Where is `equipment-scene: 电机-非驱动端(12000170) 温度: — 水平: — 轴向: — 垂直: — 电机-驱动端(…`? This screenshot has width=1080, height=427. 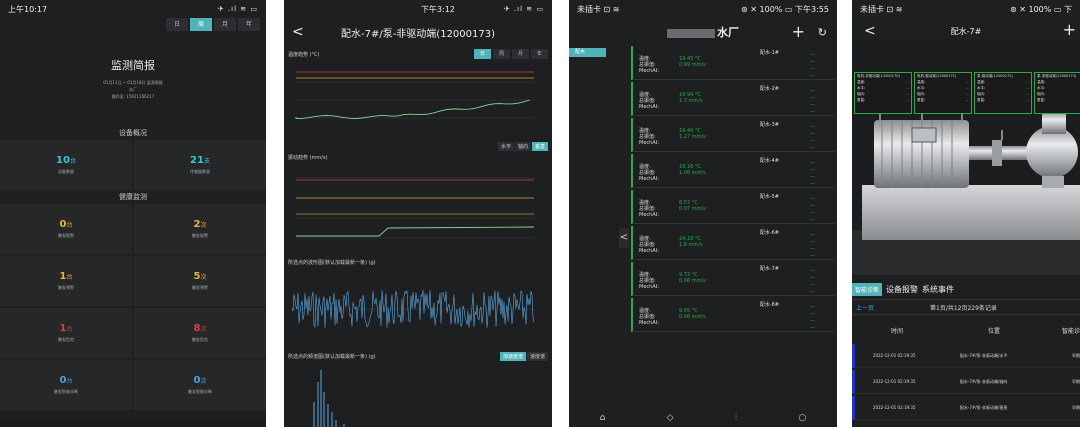
equipment-scene: 电机-非驱动端(12000170) 温度: — 水平: — 轴向: — 垂直: — 电机-驱动端(… is located at coordinates (966, 157).